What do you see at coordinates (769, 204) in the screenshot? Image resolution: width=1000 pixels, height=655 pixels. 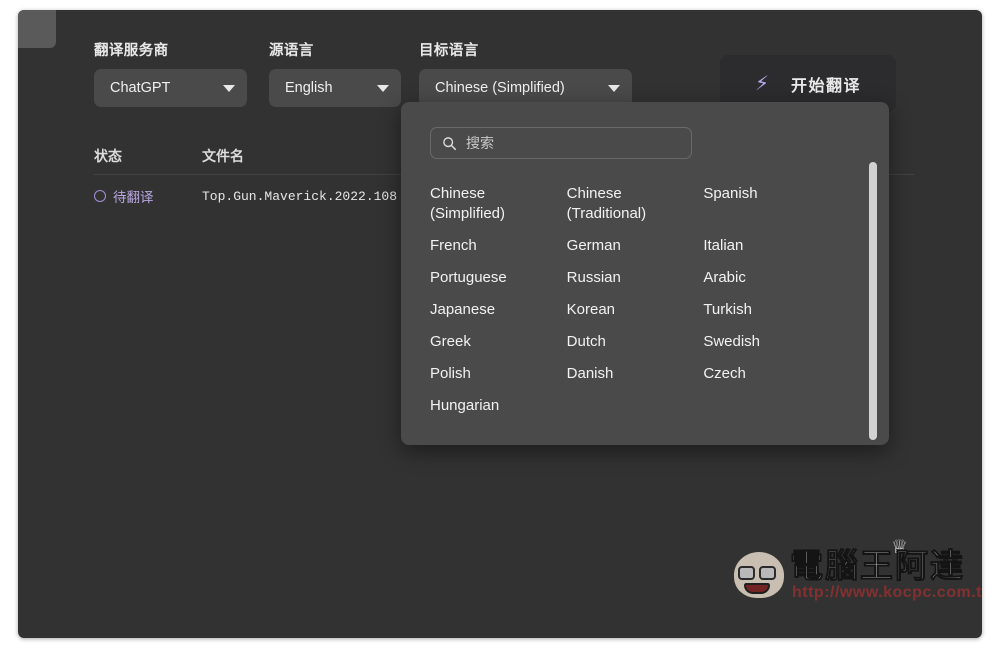 I see `language-option: Spanish` at bounding box center [769, 204].